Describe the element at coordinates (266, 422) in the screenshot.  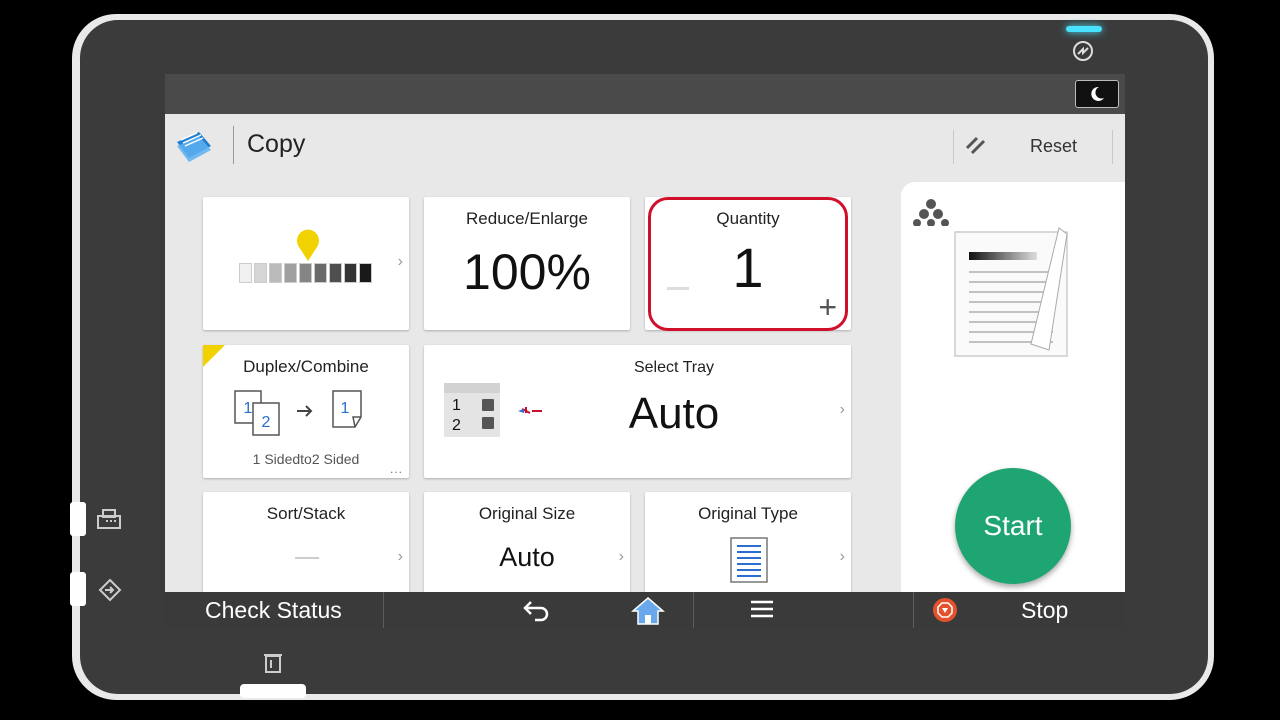
I see `svg-text: 2` at that location.